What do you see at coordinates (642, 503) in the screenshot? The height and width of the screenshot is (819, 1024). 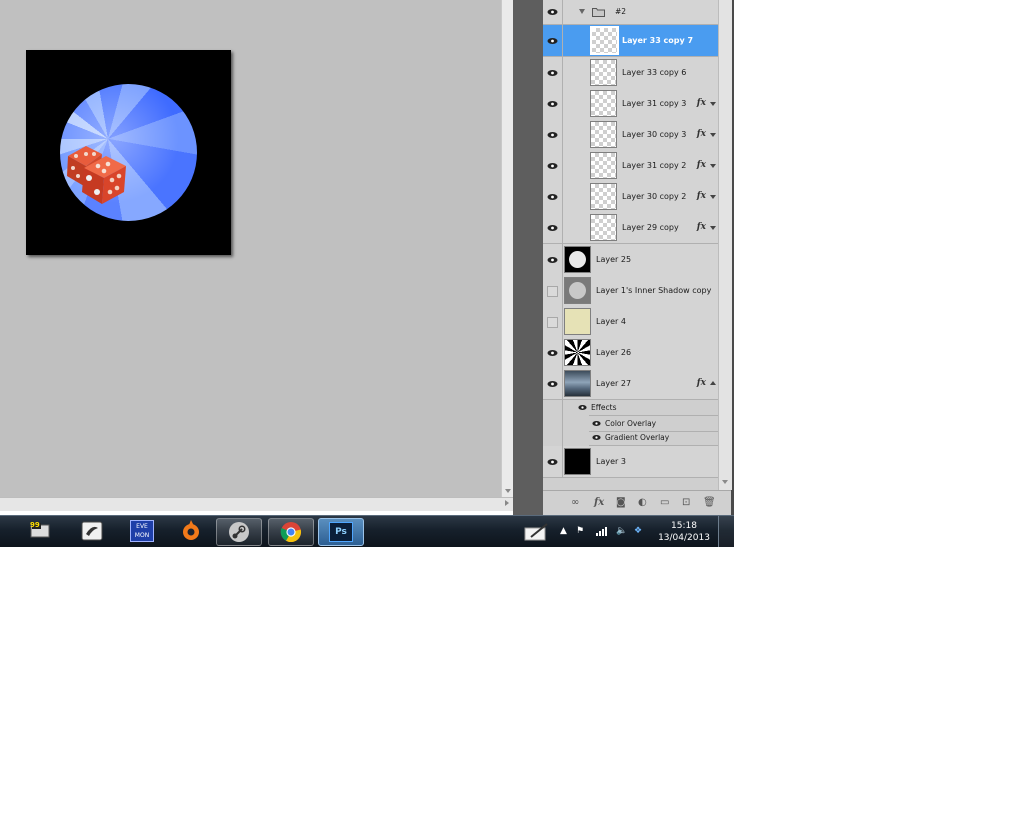 I see `adjustment-layer-icon: ◐` at bounding box center [642, 503].